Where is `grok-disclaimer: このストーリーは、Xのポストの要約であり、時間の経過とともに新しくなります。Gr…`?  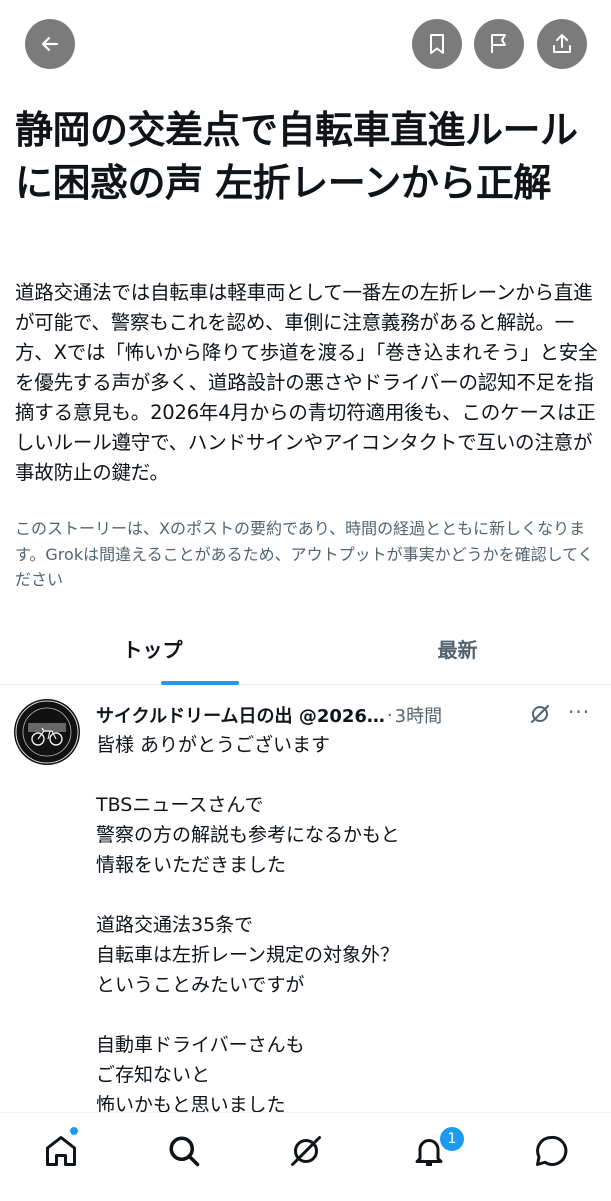
grok-disclaimer: このストーリーは、Xのポストの要約であり、時間の経過とともに新しくなります。Gr… is located at coordinates (304, 554).